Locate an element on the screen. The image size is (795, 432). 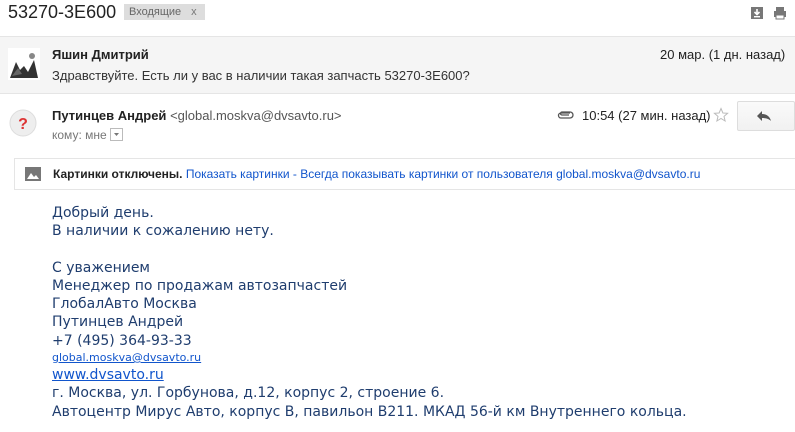
body-greeting: Добрый день. is located at coordinates (103, 213).